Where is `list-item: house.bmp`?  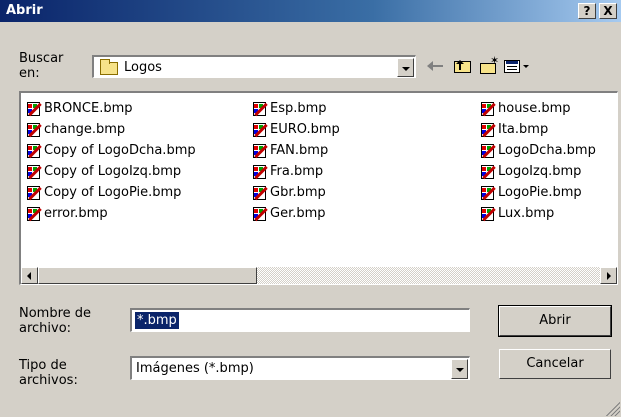
list-item: house.bmp is located at coordinates (537, 108).